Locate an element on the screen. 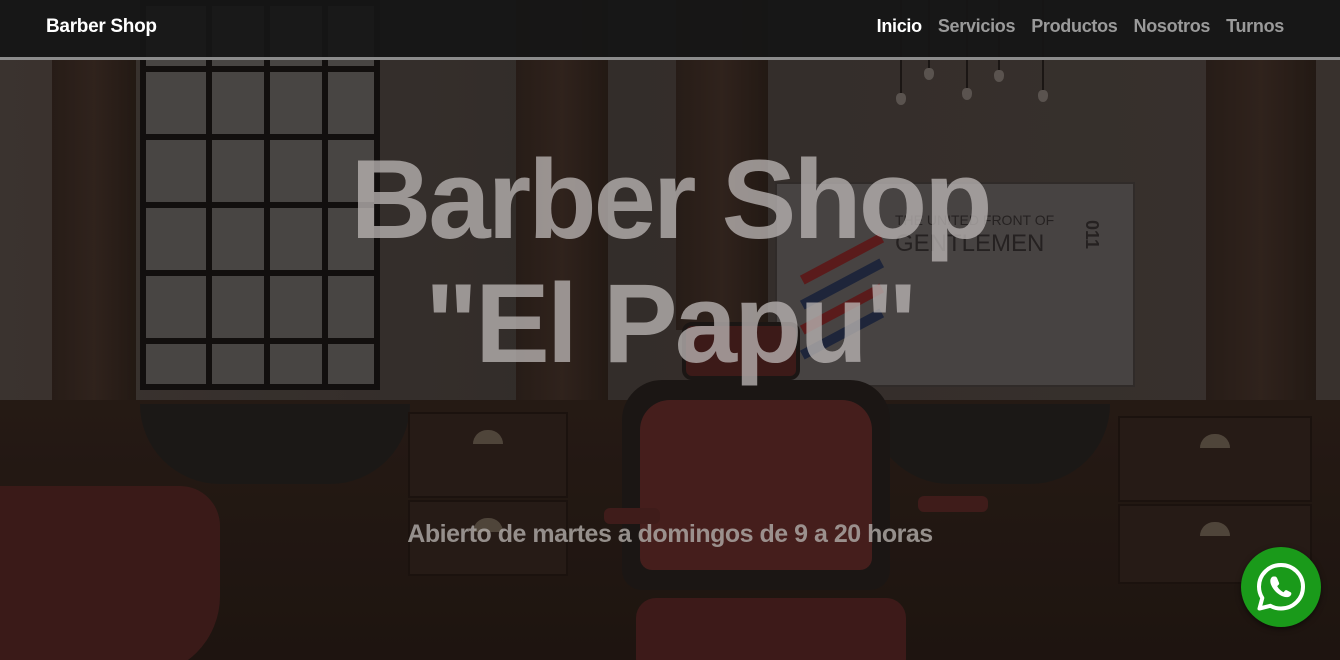 The image size is (1340, 660). nav-link-turnos: Turnos is located at coordinates (1255, 26).